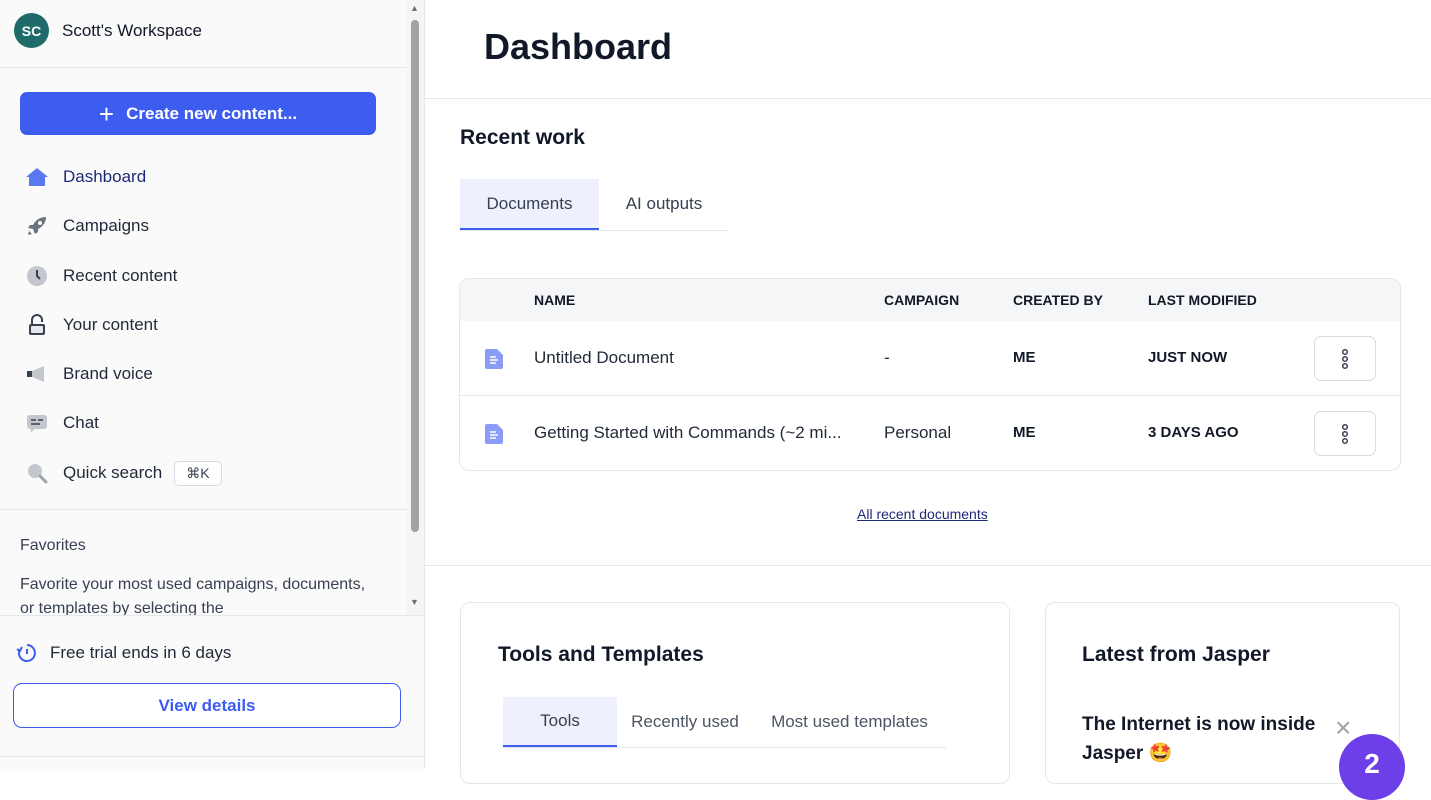  What do you see at coordinates (81, 422) in the screenshot?
I see `sidebar-item-label: Chat` at bounding box center [81, 422].